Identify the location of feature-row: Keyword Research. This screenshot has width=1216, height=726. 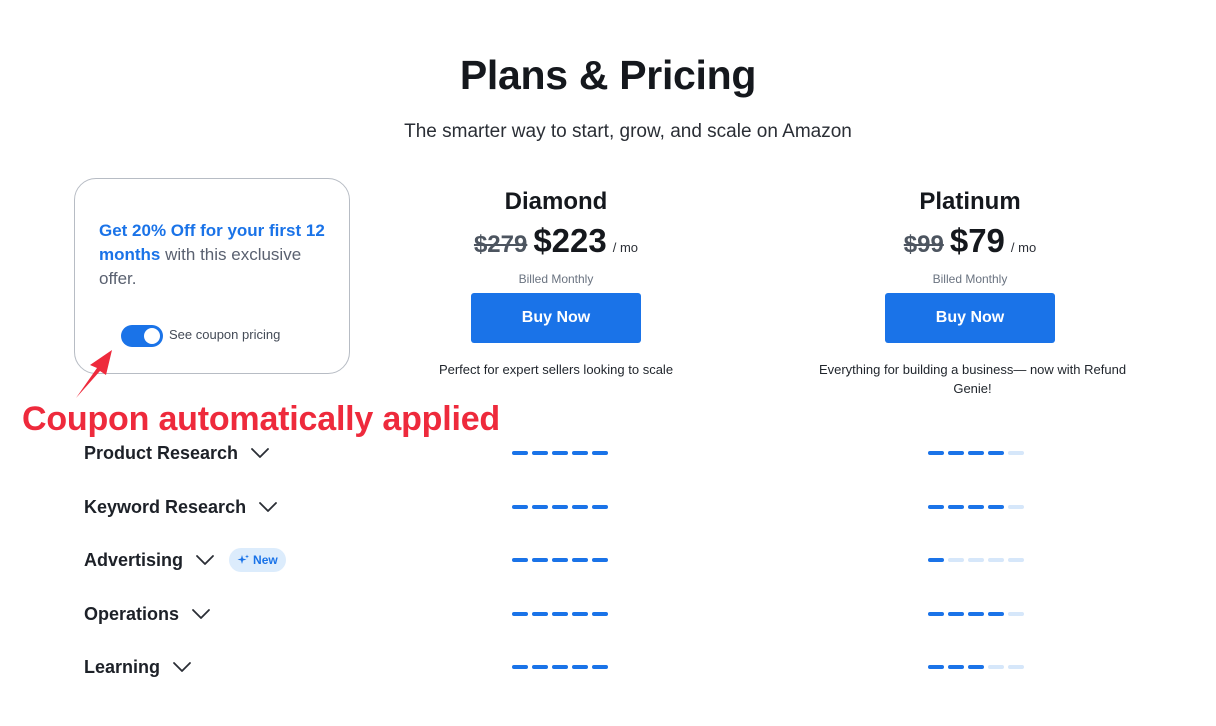
(181, 507).